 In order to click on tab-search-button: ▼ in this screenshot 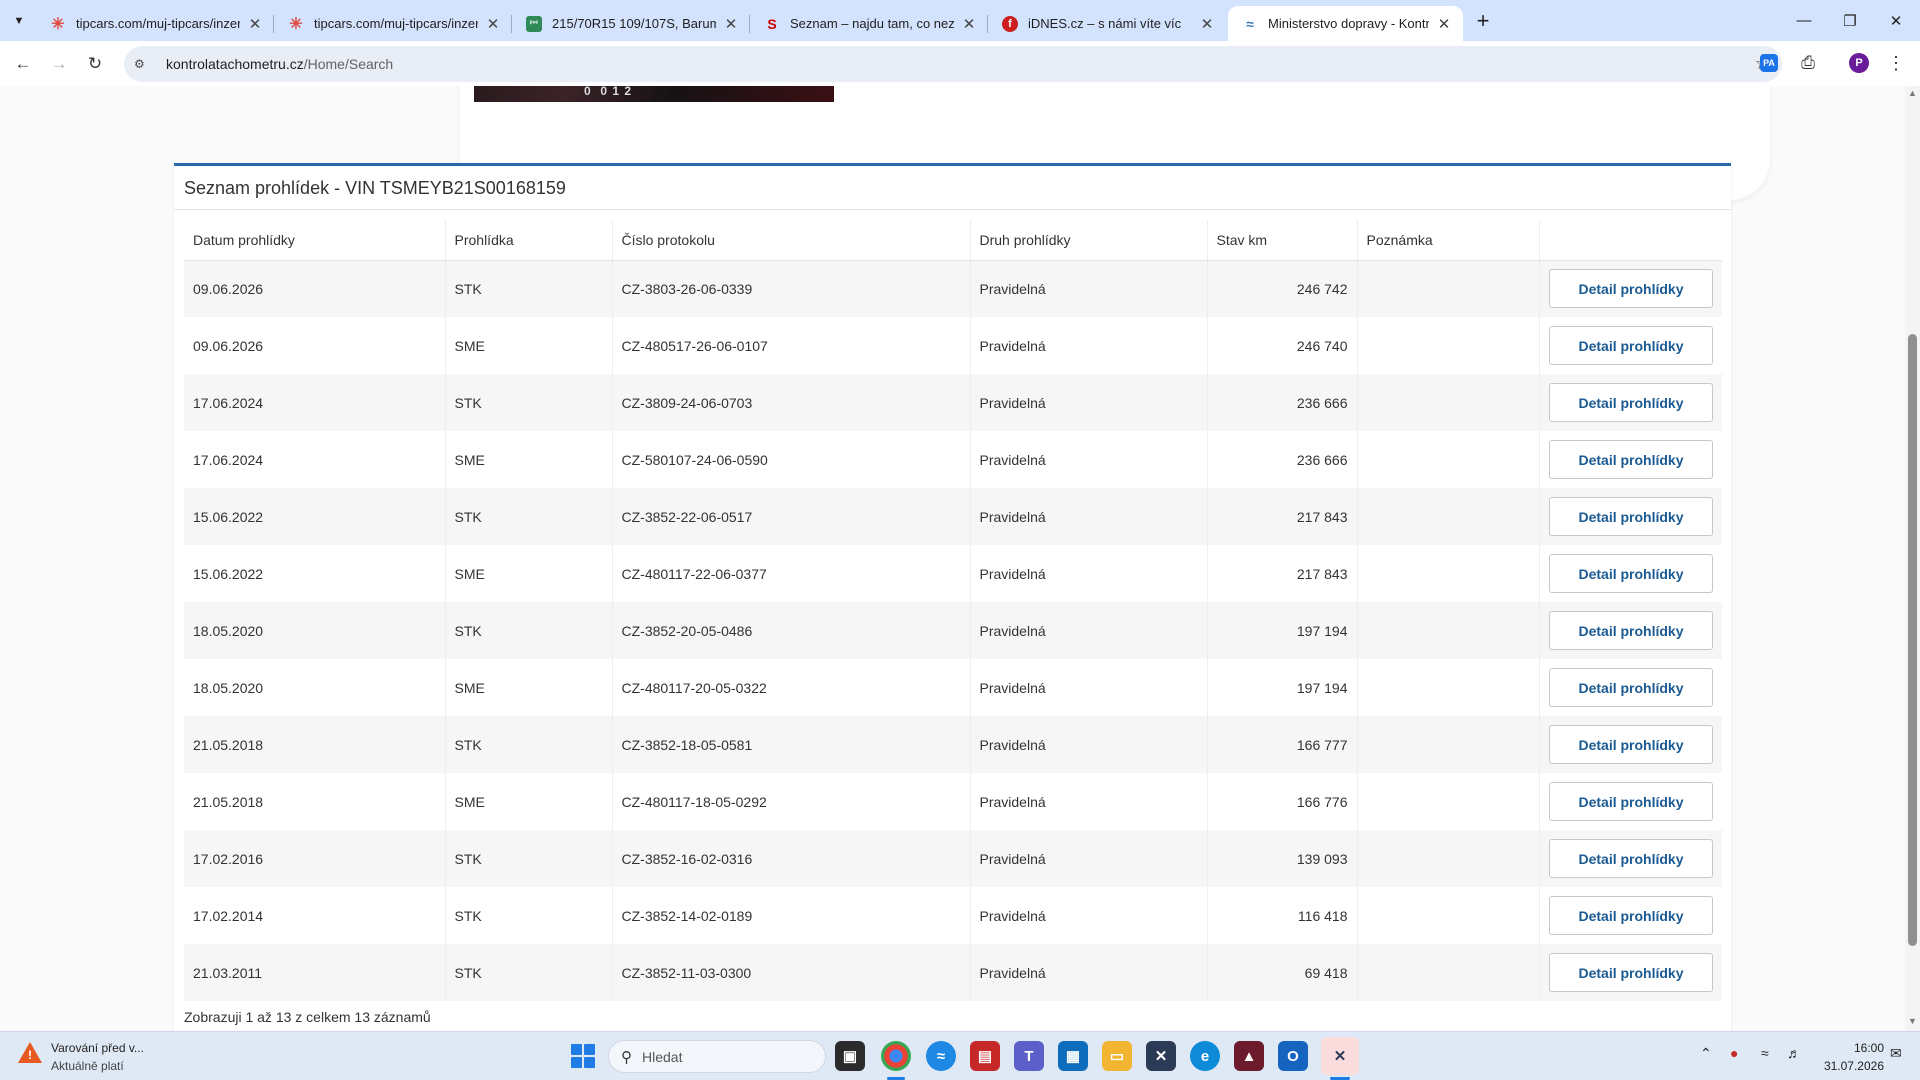, I will do `click(19, 21)`.